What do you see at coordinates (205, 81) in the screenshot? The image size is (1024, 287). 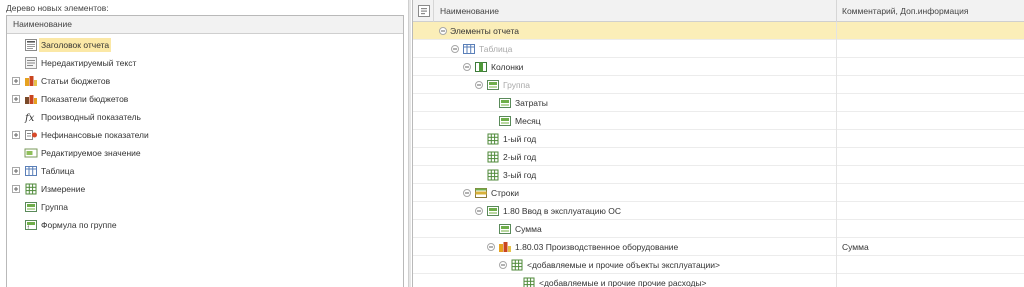 I see `tree-item: Статьи бюджетов` at bounding box center [205, 81].